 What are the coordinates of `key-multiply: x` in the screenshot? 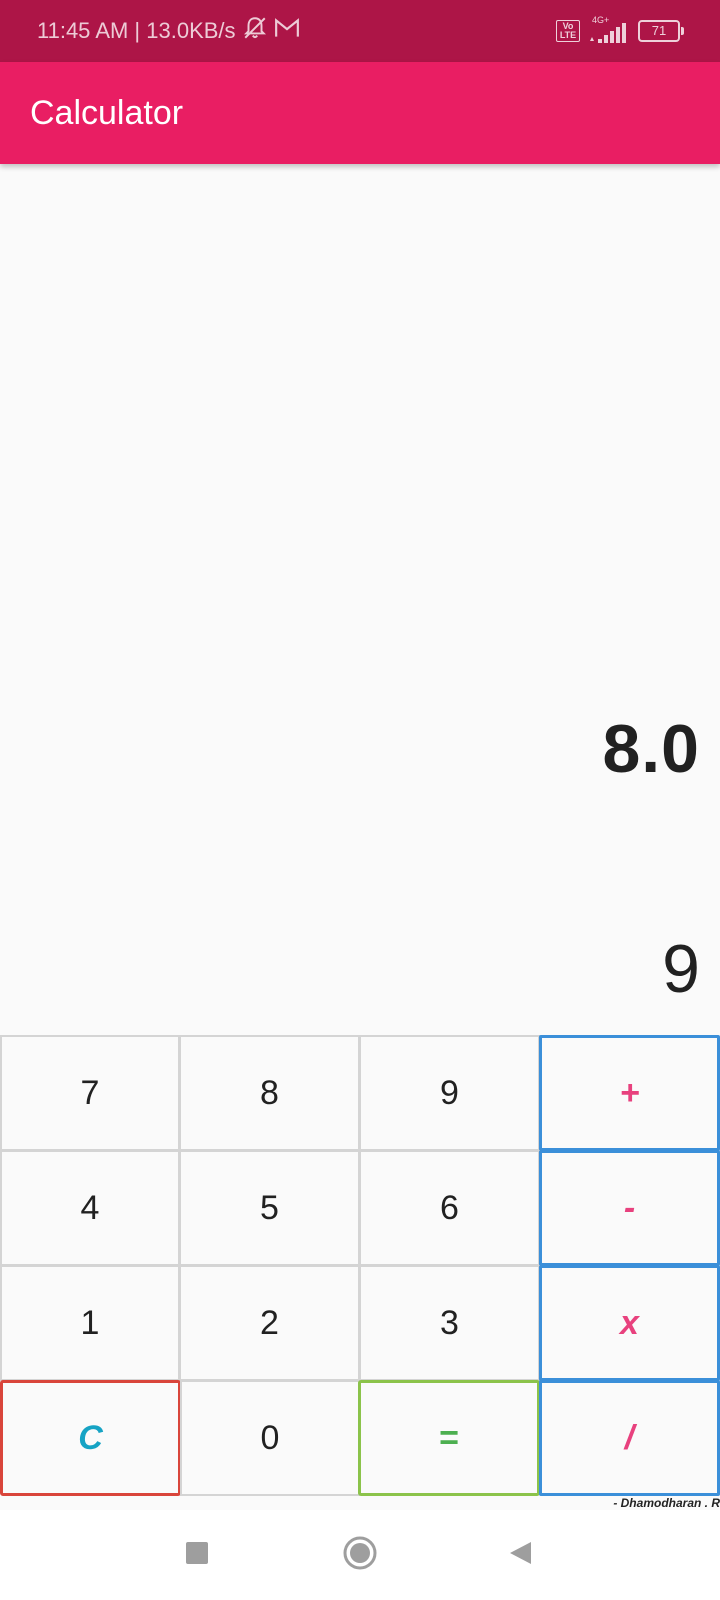 It's located at (629, 1323).